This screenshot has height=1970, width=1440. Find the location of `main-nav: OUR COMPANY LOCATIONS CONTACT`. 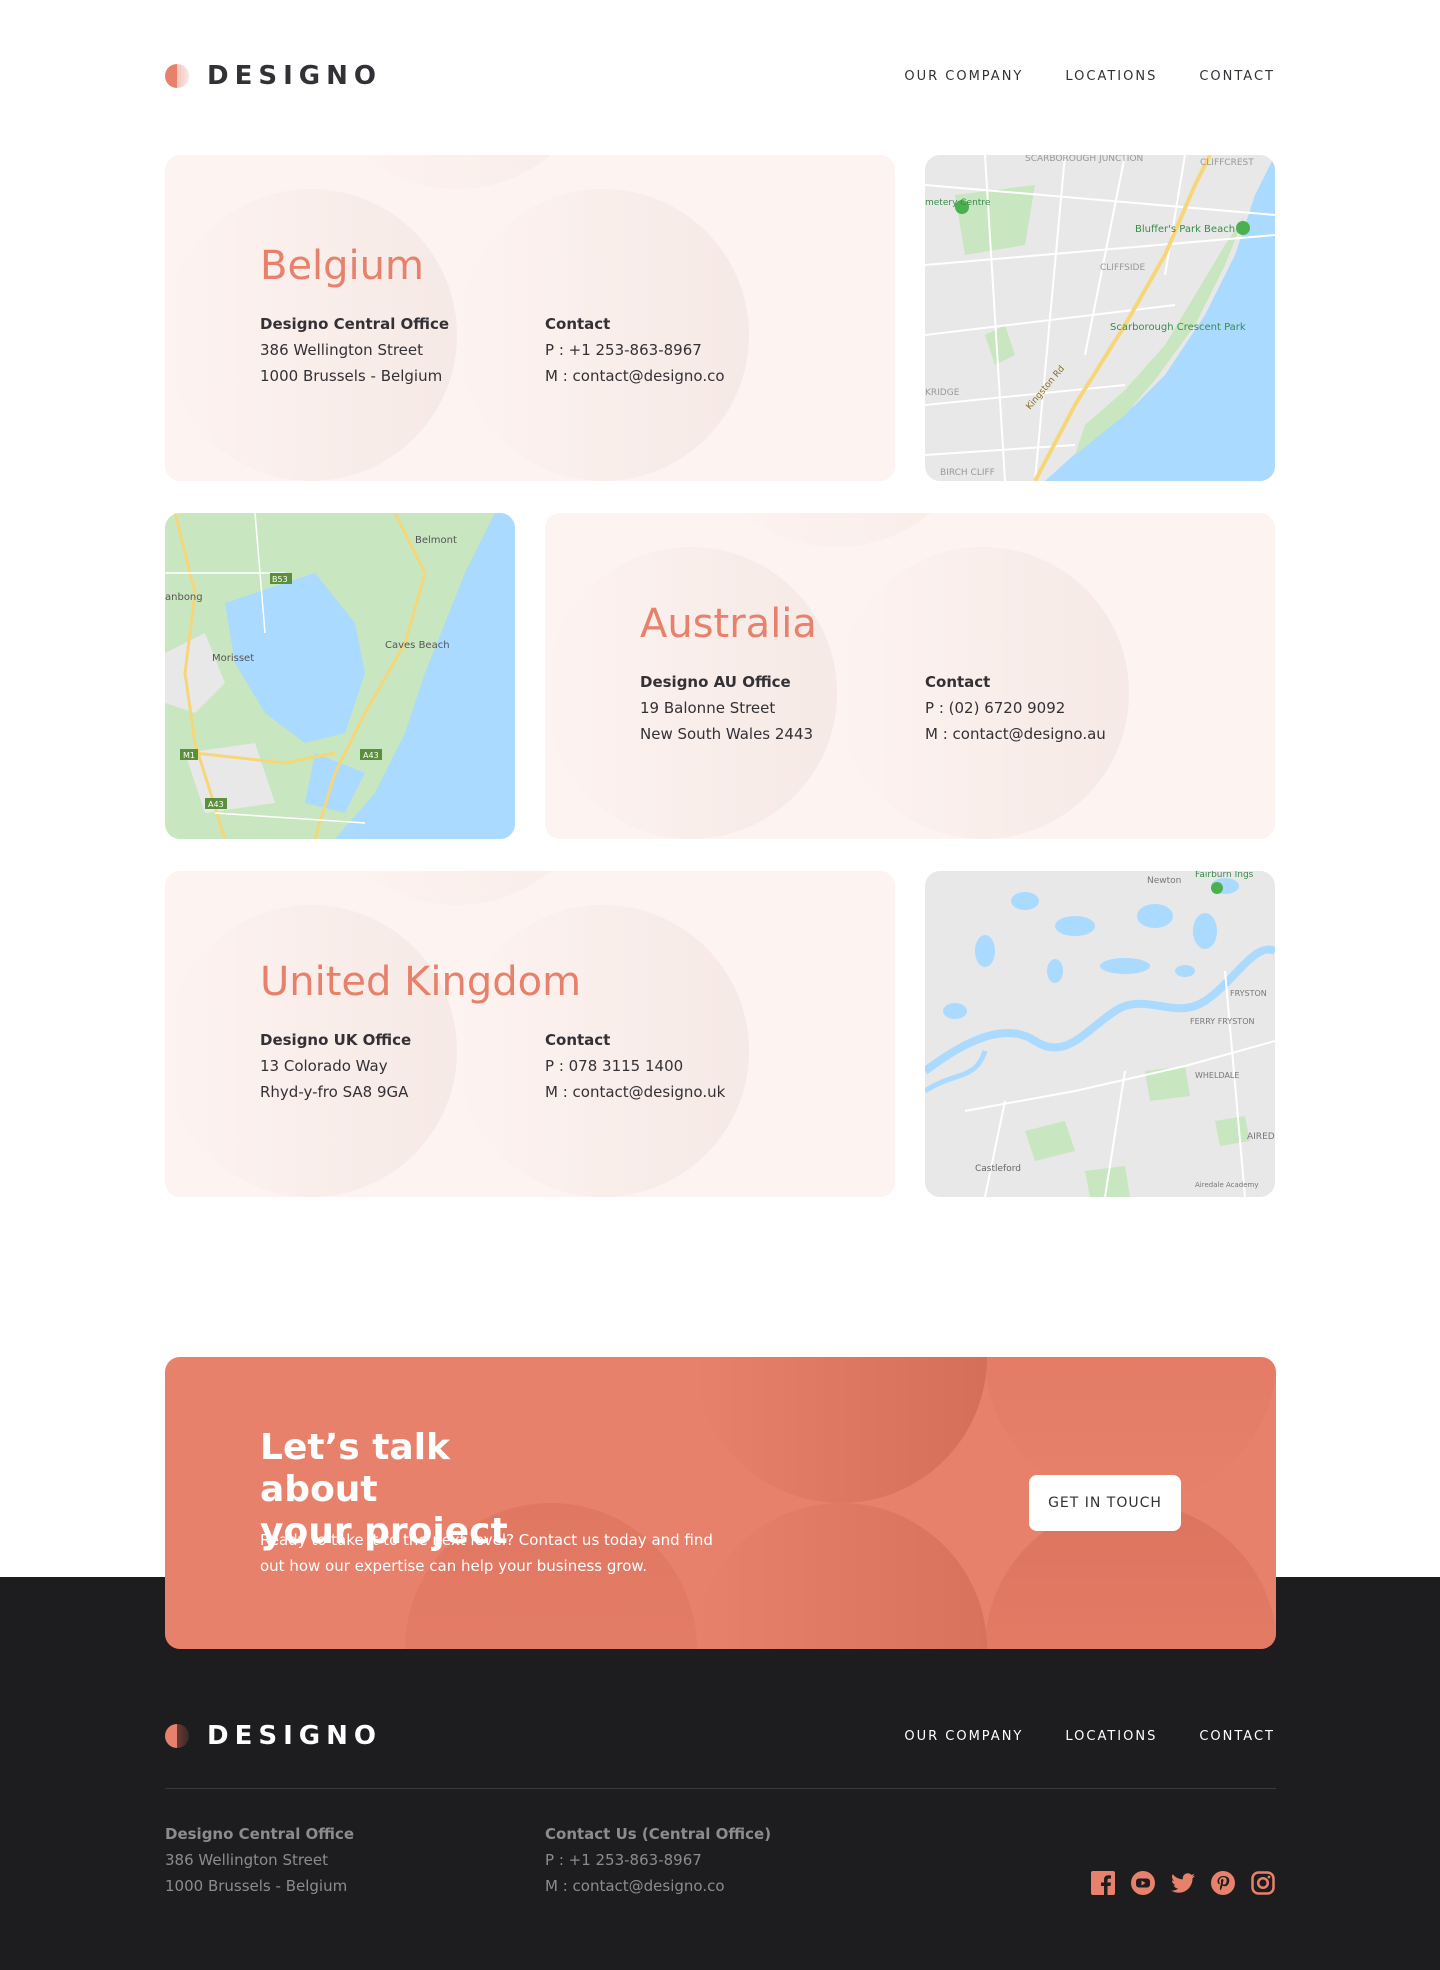

main-nav: OUR COMPANY LOCATIONS CONTACT is located at coordinates (1089, 76).